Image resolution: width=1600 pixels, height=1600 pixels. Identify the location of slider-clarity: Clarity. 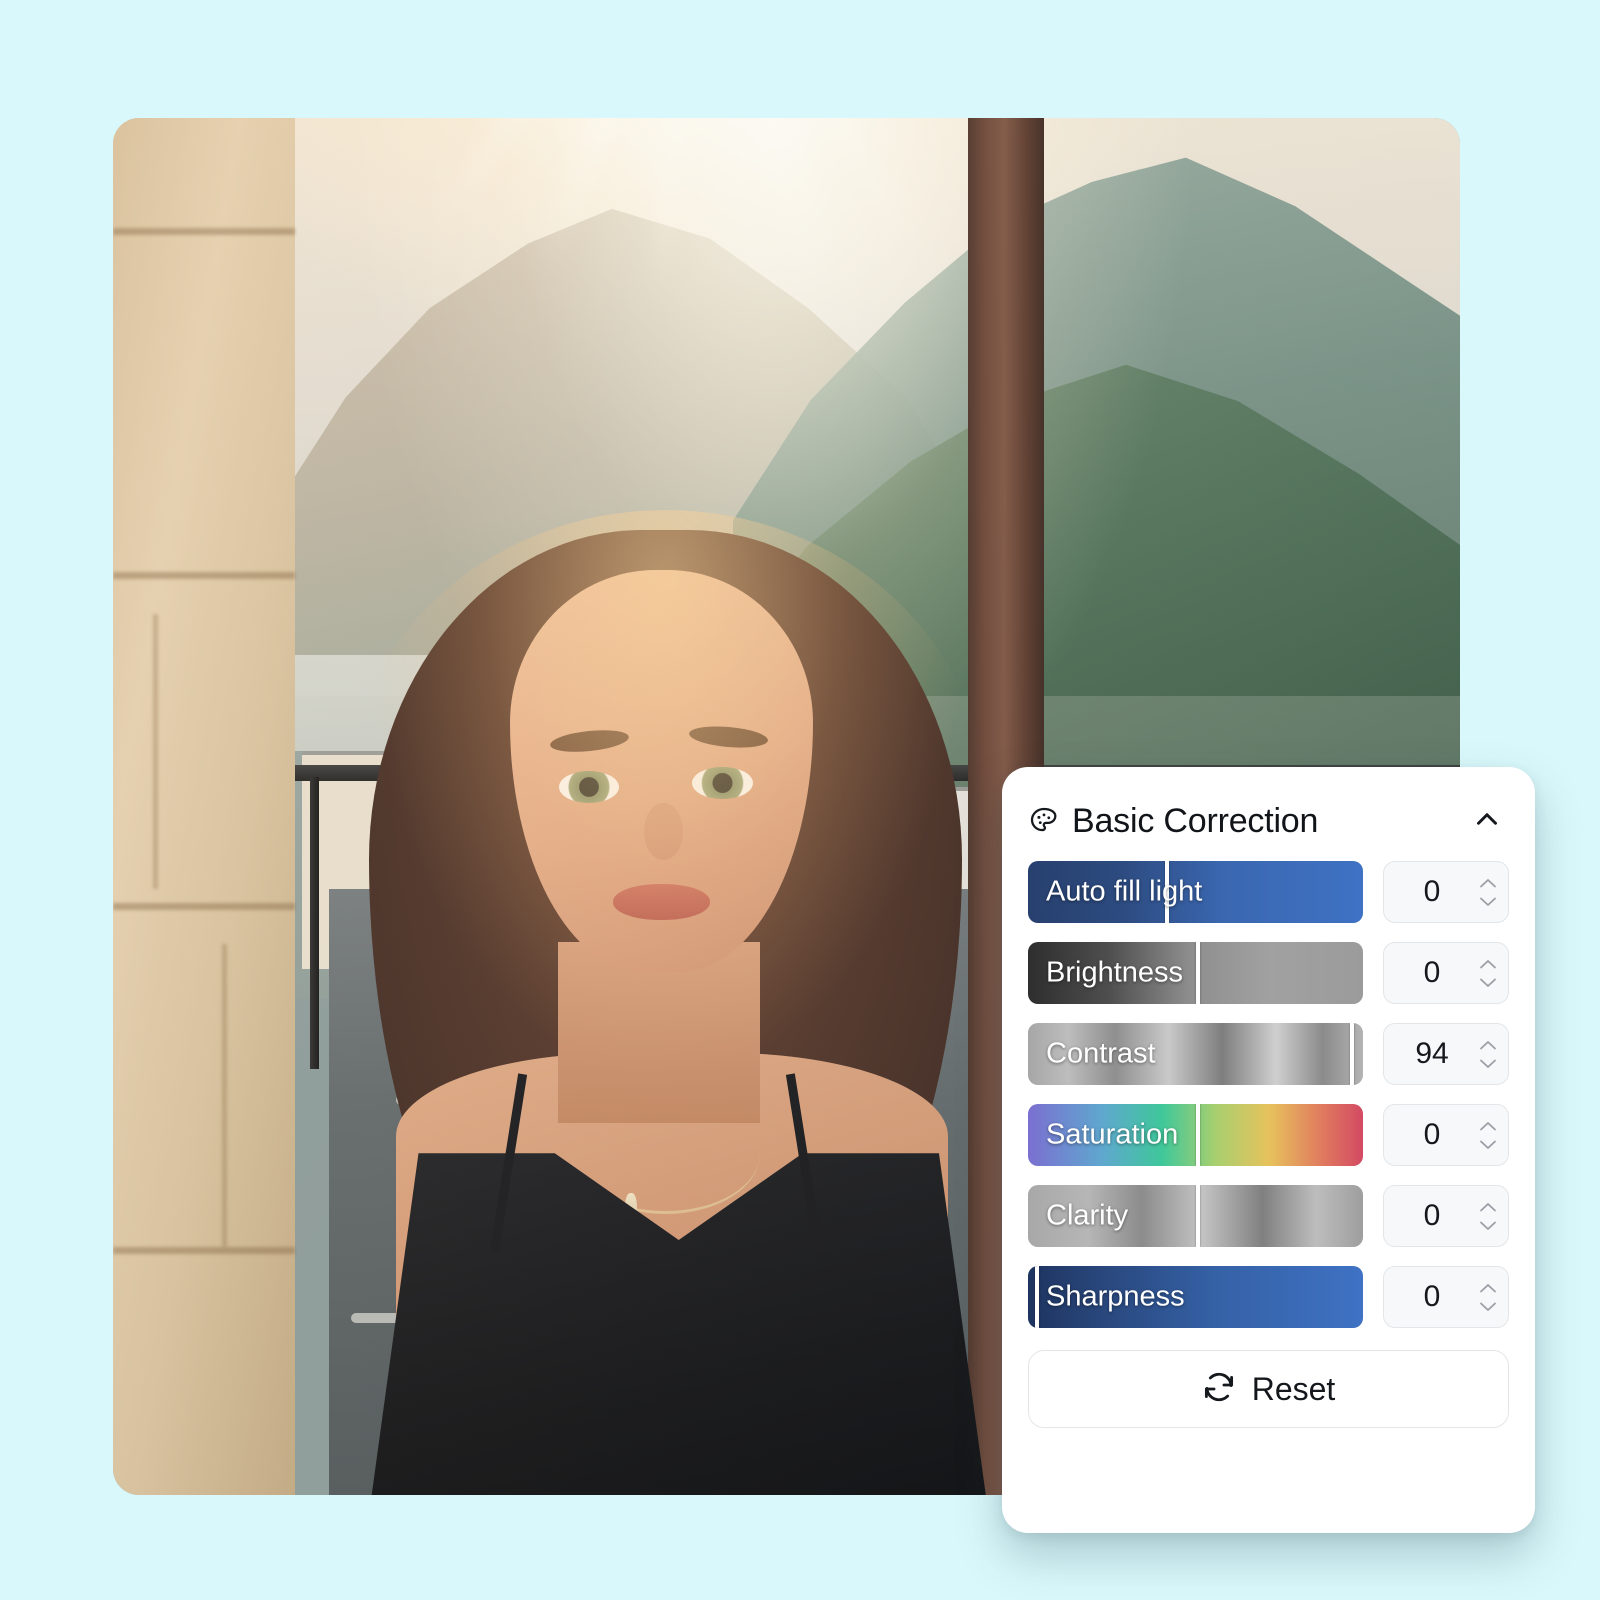
(1195, 1216).